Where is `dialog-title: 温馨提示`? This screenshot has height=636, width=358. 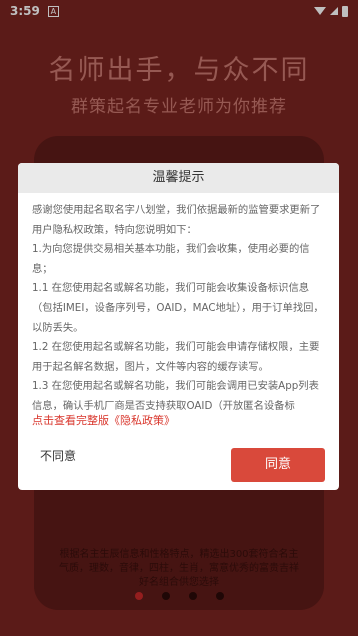
dialog-title: 温馨提示 is located at coordinates (178, 178).